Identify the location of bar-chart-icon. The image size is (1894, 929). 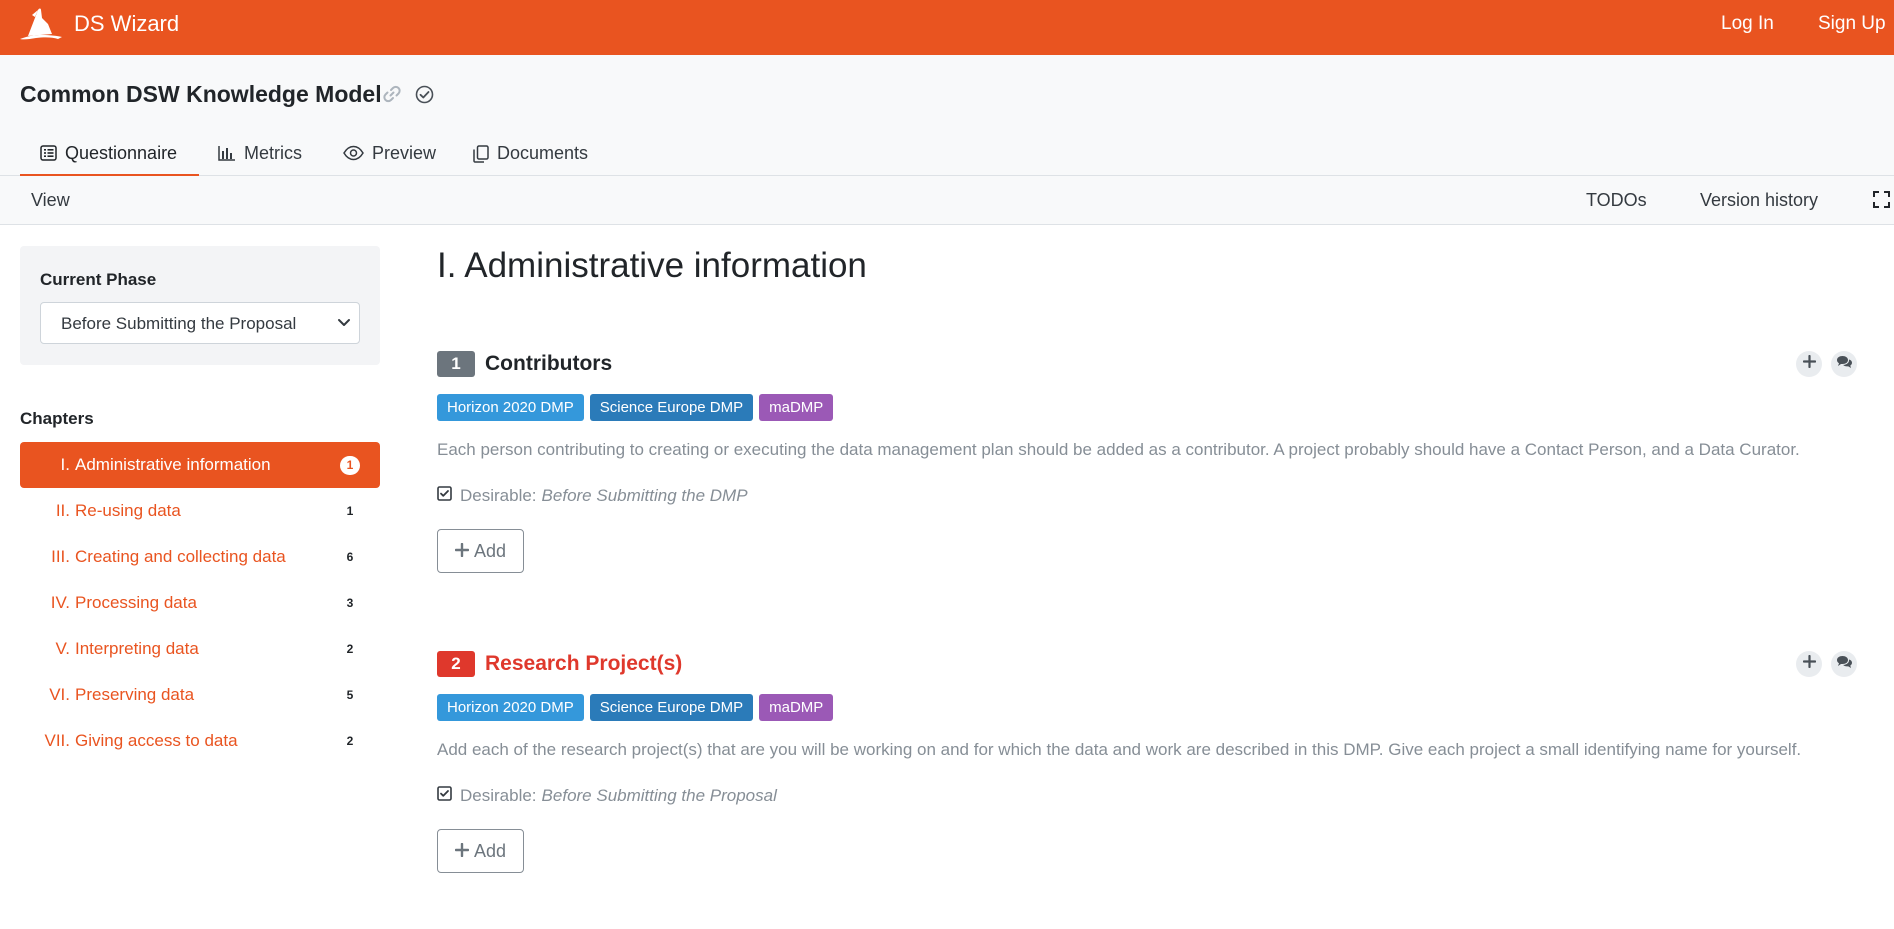
(231, 154).